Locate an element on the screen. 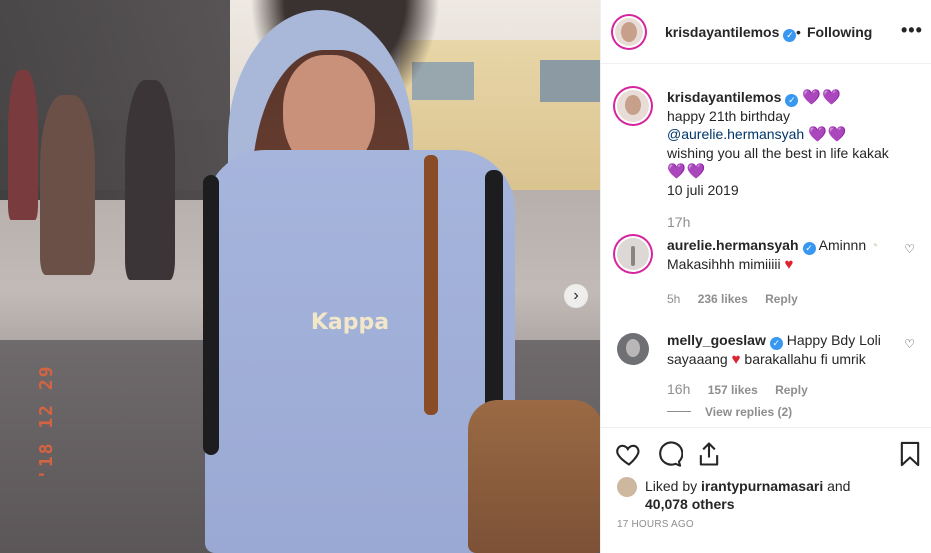 The image size is (931, 553). caption-mention: @aurelie.hermansyah is located at coordinates (735, 134).